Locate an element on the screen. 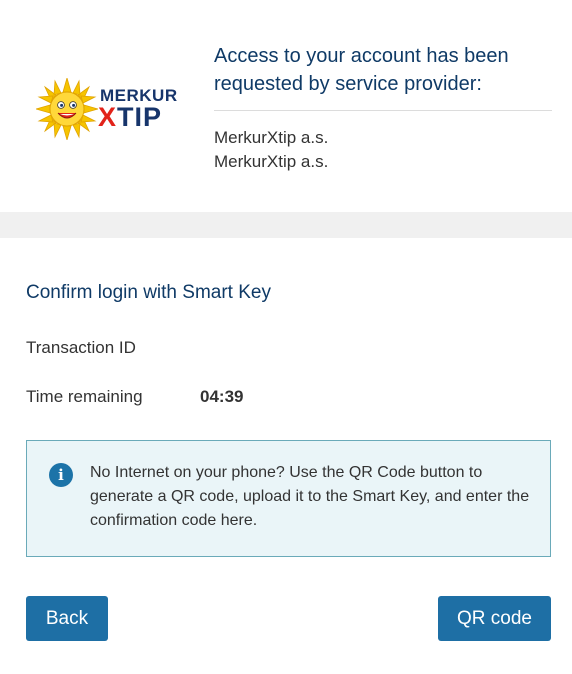 This screenshot has height=674, width=572. sun-mascot-icon is located at coordinates (67, 109).